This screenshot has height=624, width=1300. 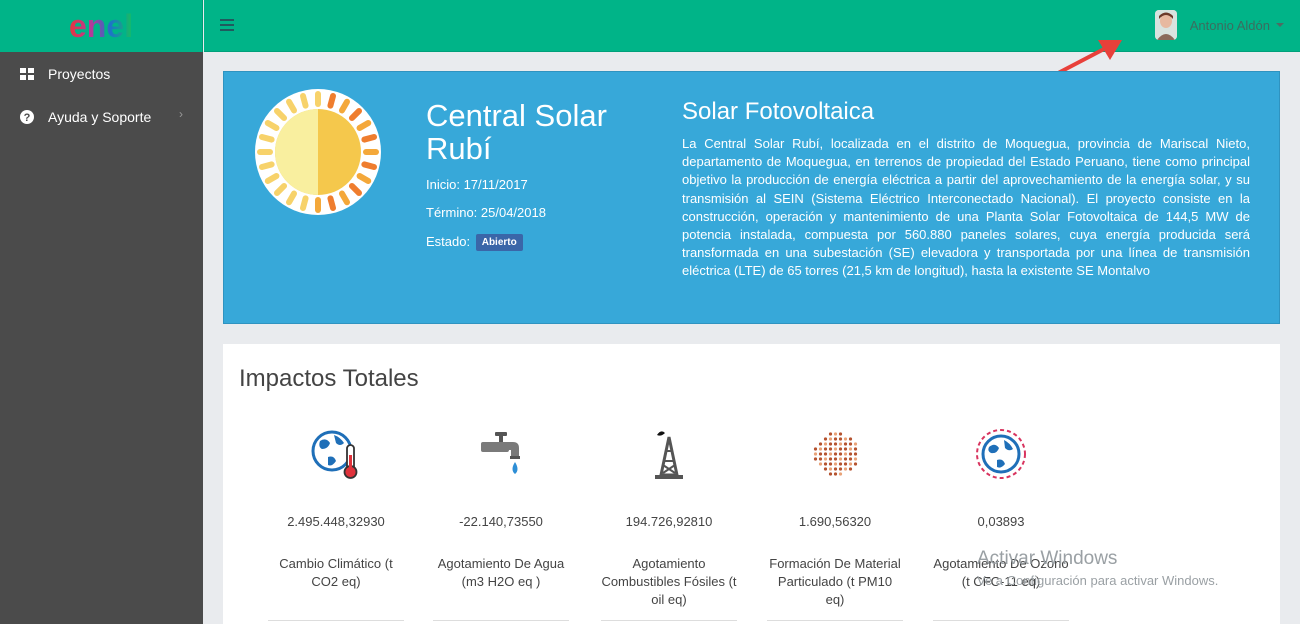 I want to click on watermark-title: Activar Windows, so click(x=1047, y=558).